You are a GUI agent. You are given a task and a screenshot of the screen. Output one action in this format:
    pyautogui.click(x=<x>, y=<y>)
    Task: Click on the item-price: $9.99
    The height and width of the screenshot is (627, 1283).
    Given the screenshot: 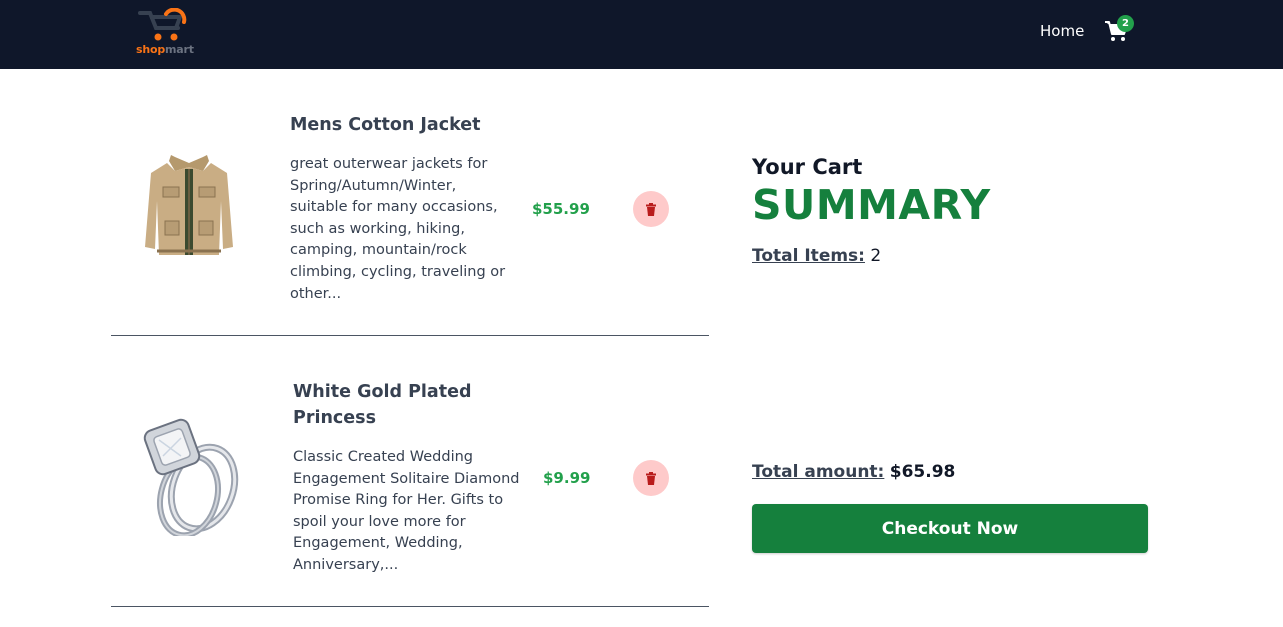 What is the action you would take?
    pyautogui.click(x=567, y=478)
    